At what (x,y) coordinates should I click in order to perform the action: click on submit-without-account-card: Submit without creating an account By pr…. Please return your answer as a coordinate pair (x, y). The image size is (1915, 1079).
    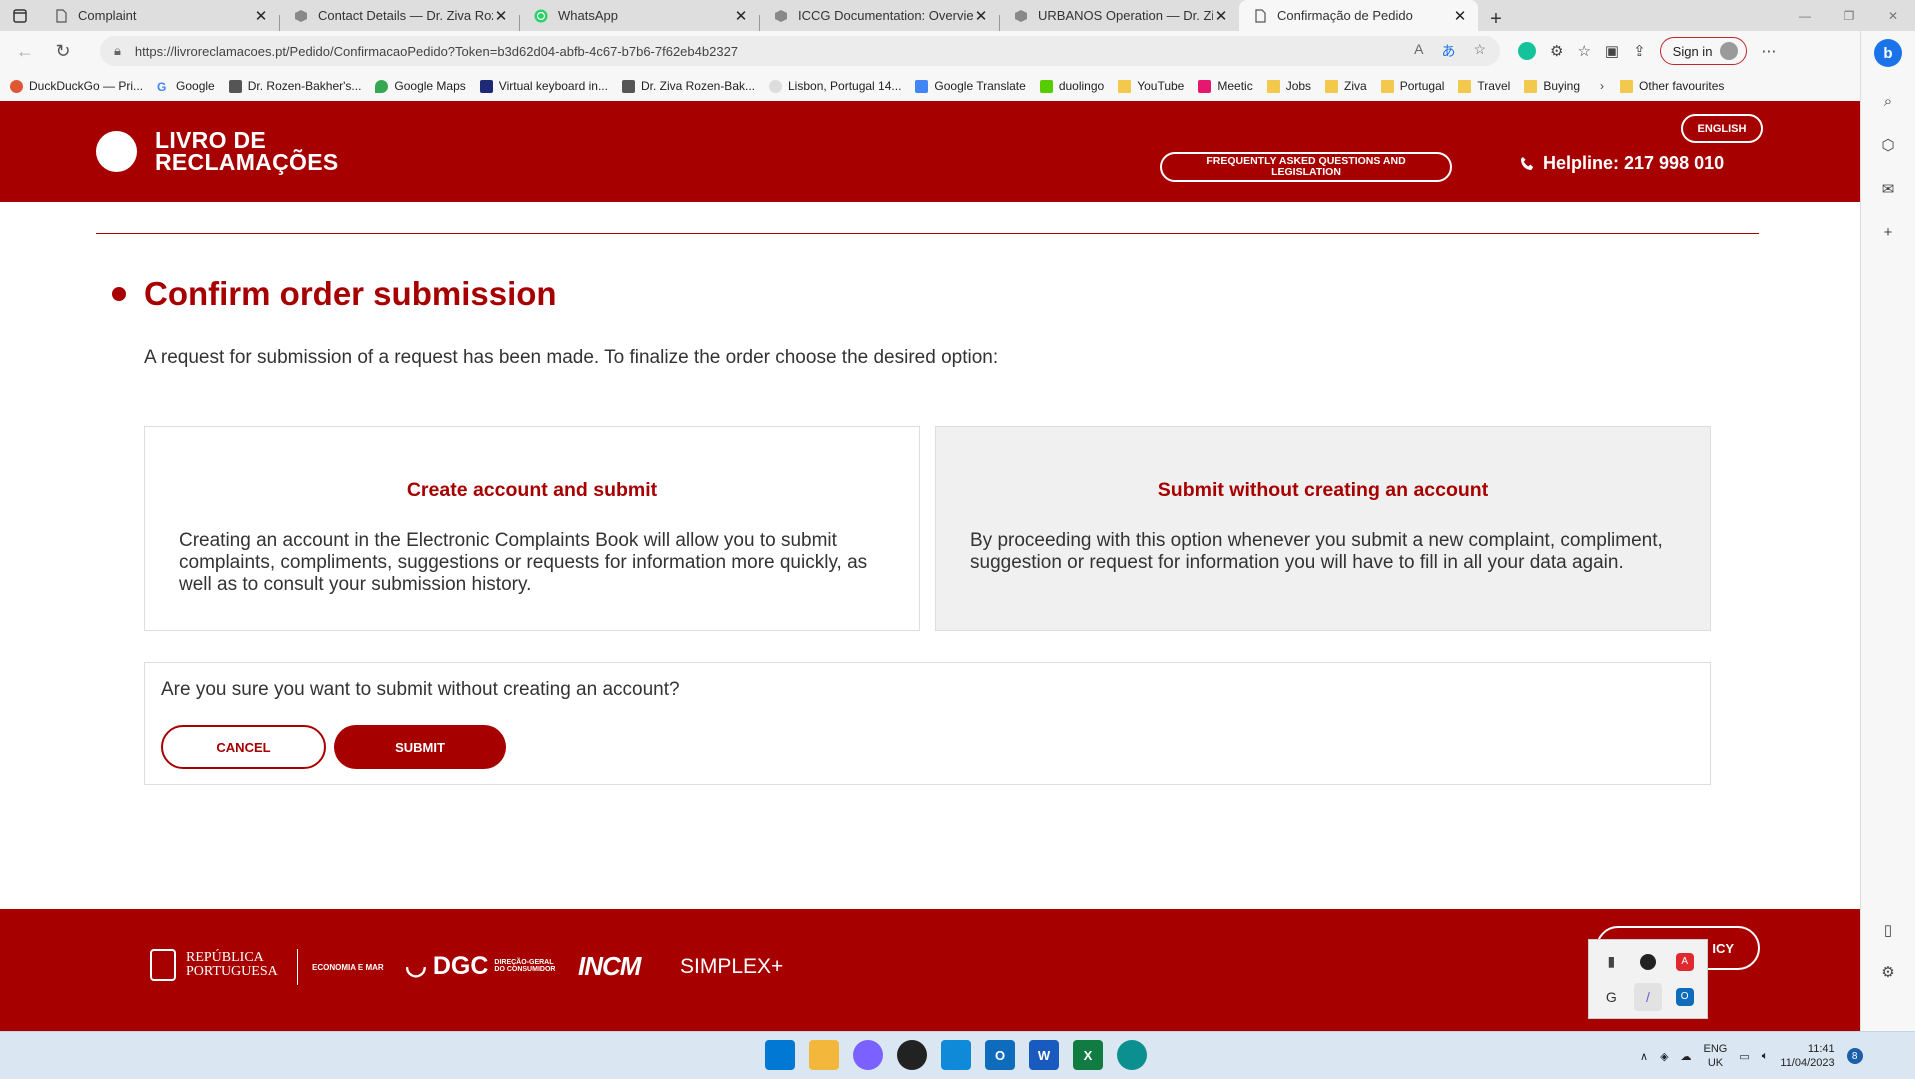
    Looking at the image, I should click on (1323, 528).